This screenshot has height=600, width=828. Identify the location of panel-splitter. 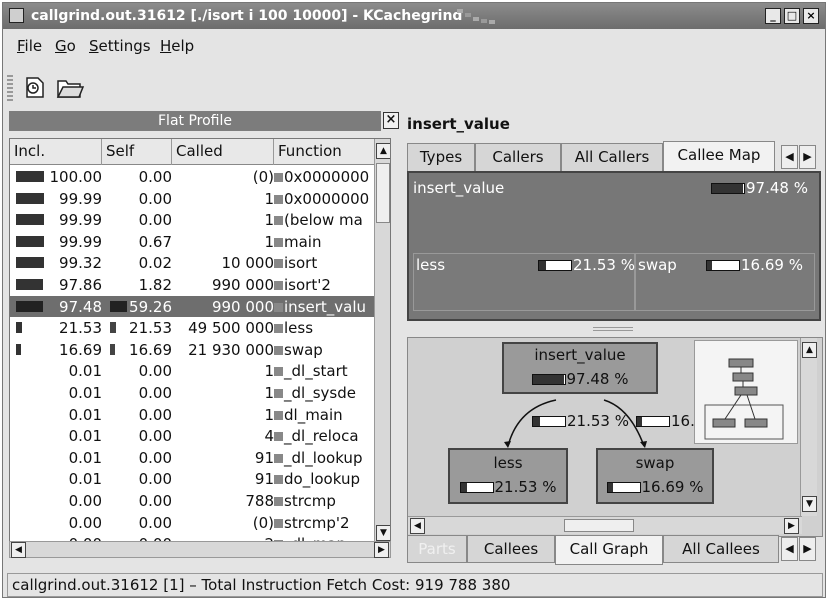
(613, 329).